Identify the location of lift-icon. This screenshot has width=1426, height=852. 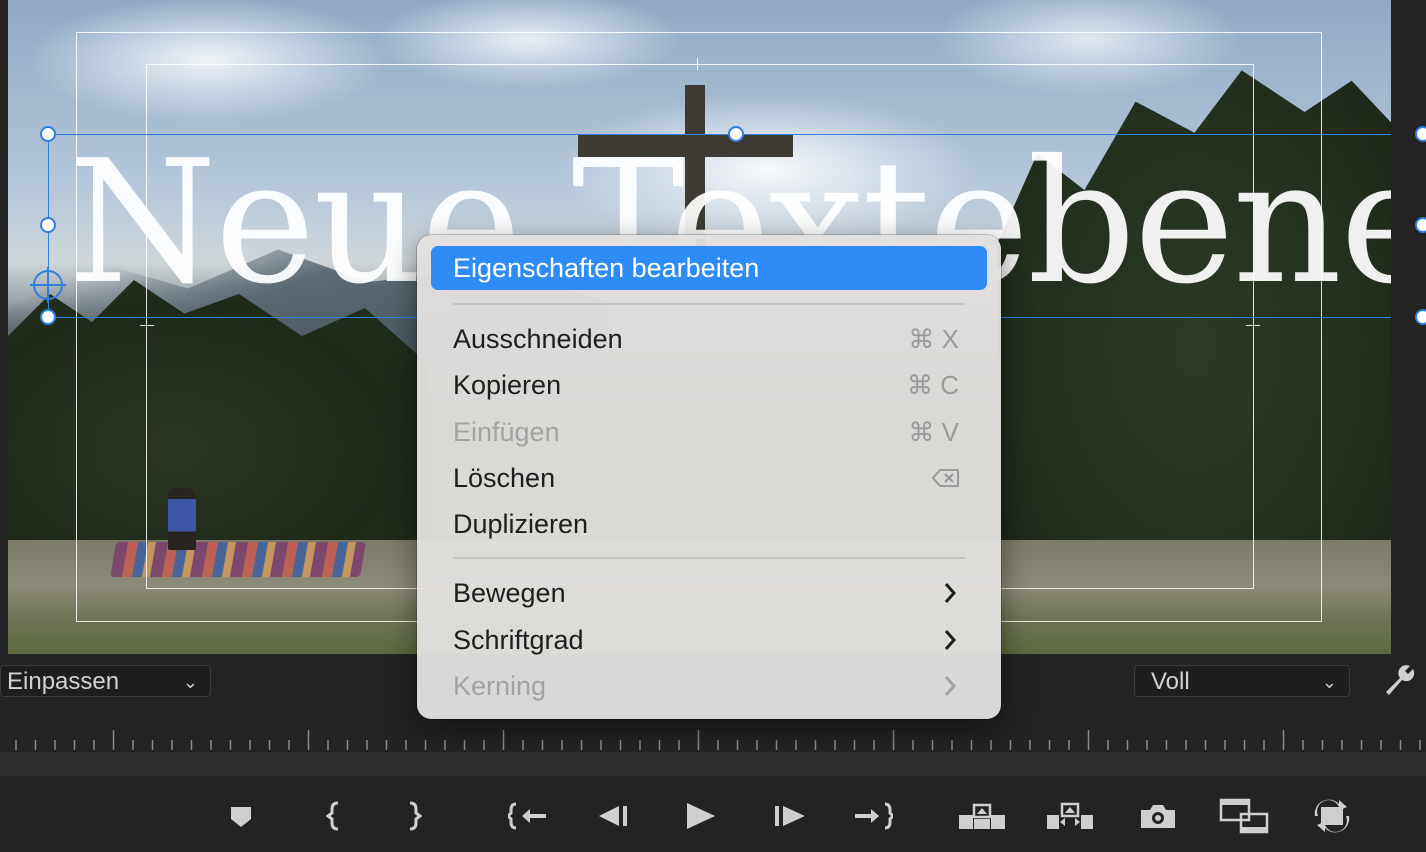
(982, 816).